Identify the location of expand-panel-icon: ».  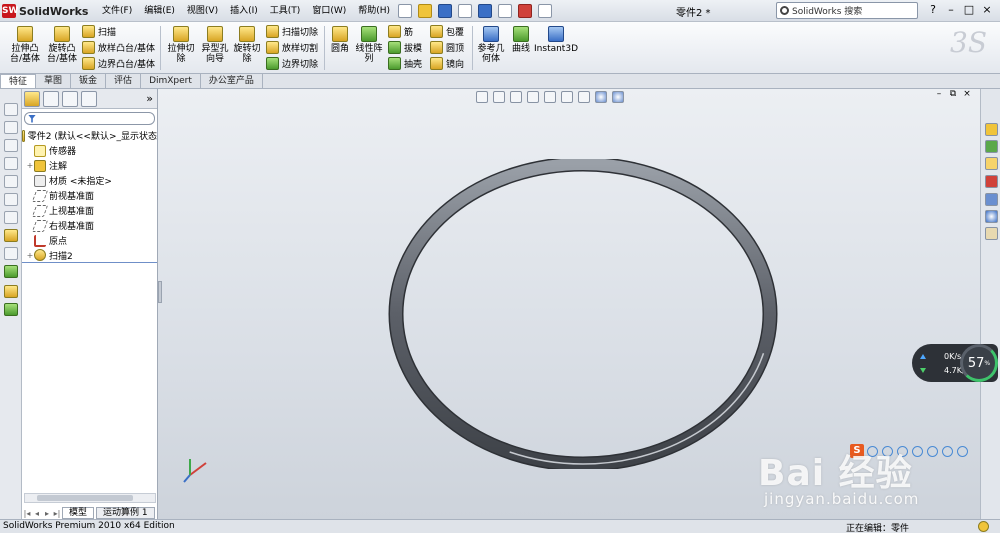
(149, 98).